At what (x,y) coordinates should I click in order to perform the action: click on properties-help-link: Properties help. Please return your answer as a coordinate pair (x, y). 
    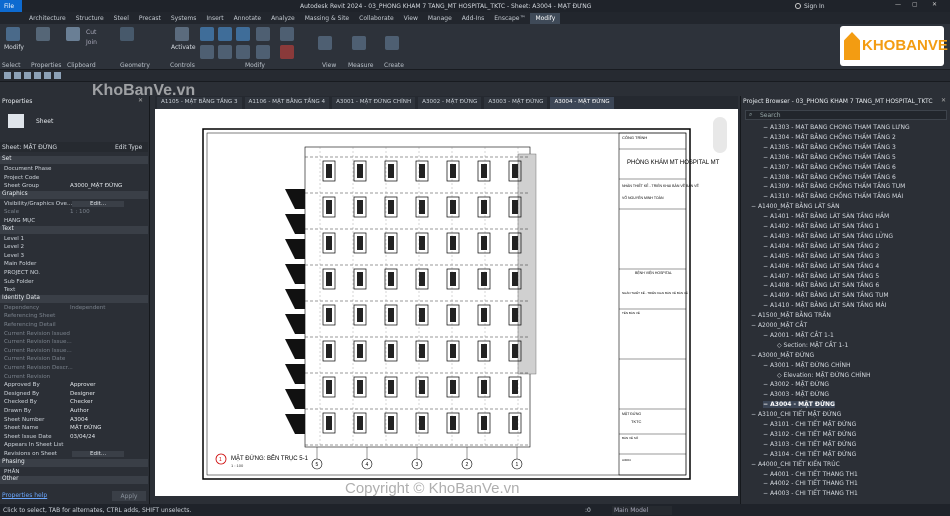
    Looking at the image, I should click on (24, 495).